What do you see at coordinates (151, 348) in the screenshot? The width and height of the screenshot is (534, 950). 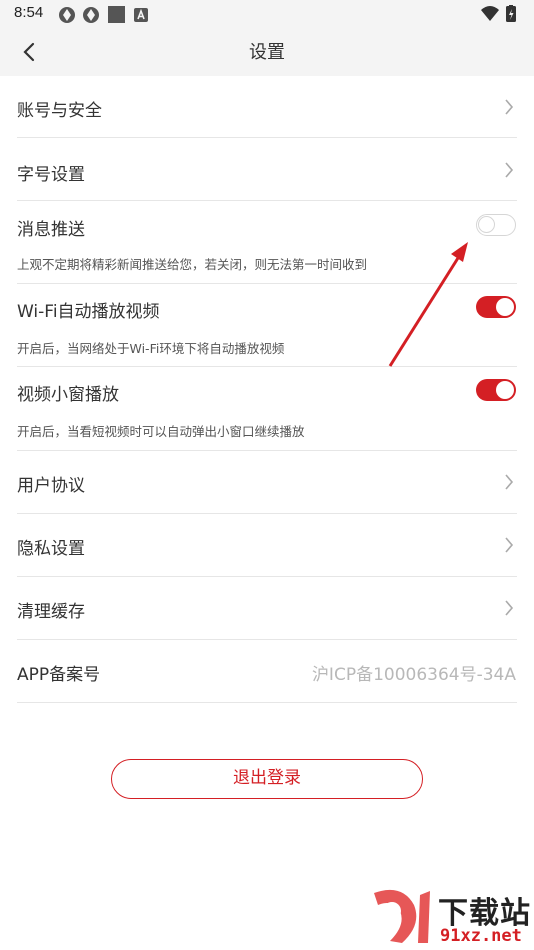 I see `settings-item-description: 开启后，当网络处于Wi-Fi环境下将自动播放视频` at bounding box center [151, 348].